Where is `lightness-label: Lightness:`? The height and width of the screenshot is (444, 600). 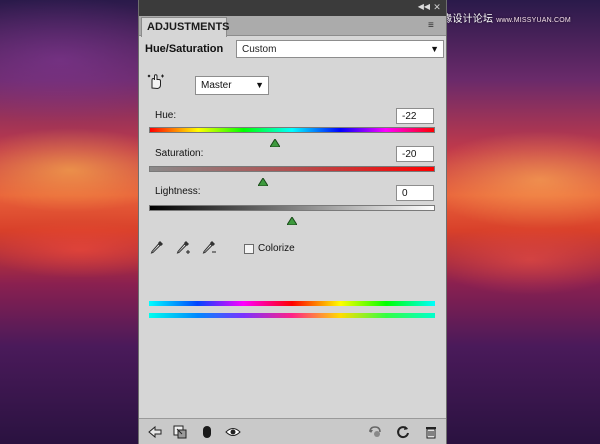
lightness-label: Lightness: is located at coordinates (178, 191).